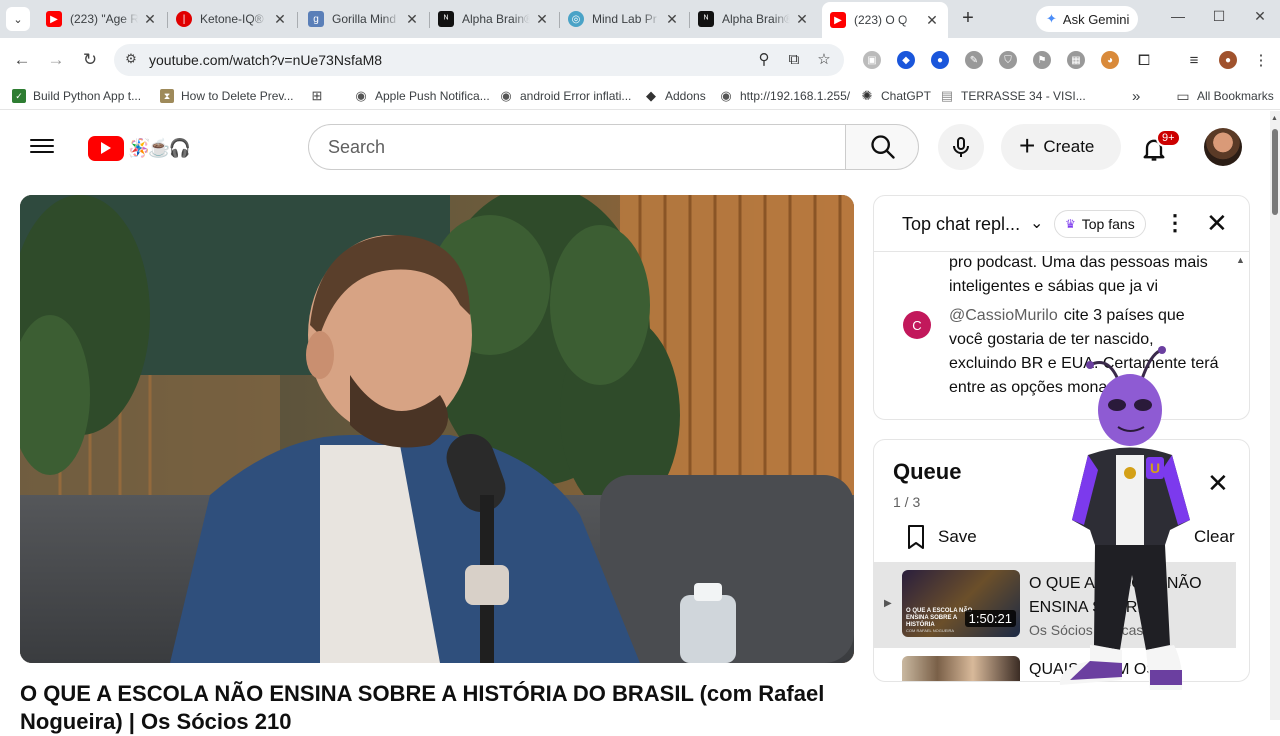 The width and height of the screenshot is (1280, 736). What do you see at coordinates (1274, 118) in the screenshot?
I see `scroll-up-arrow-icon: ▲` at bounding box center [1274, 118].